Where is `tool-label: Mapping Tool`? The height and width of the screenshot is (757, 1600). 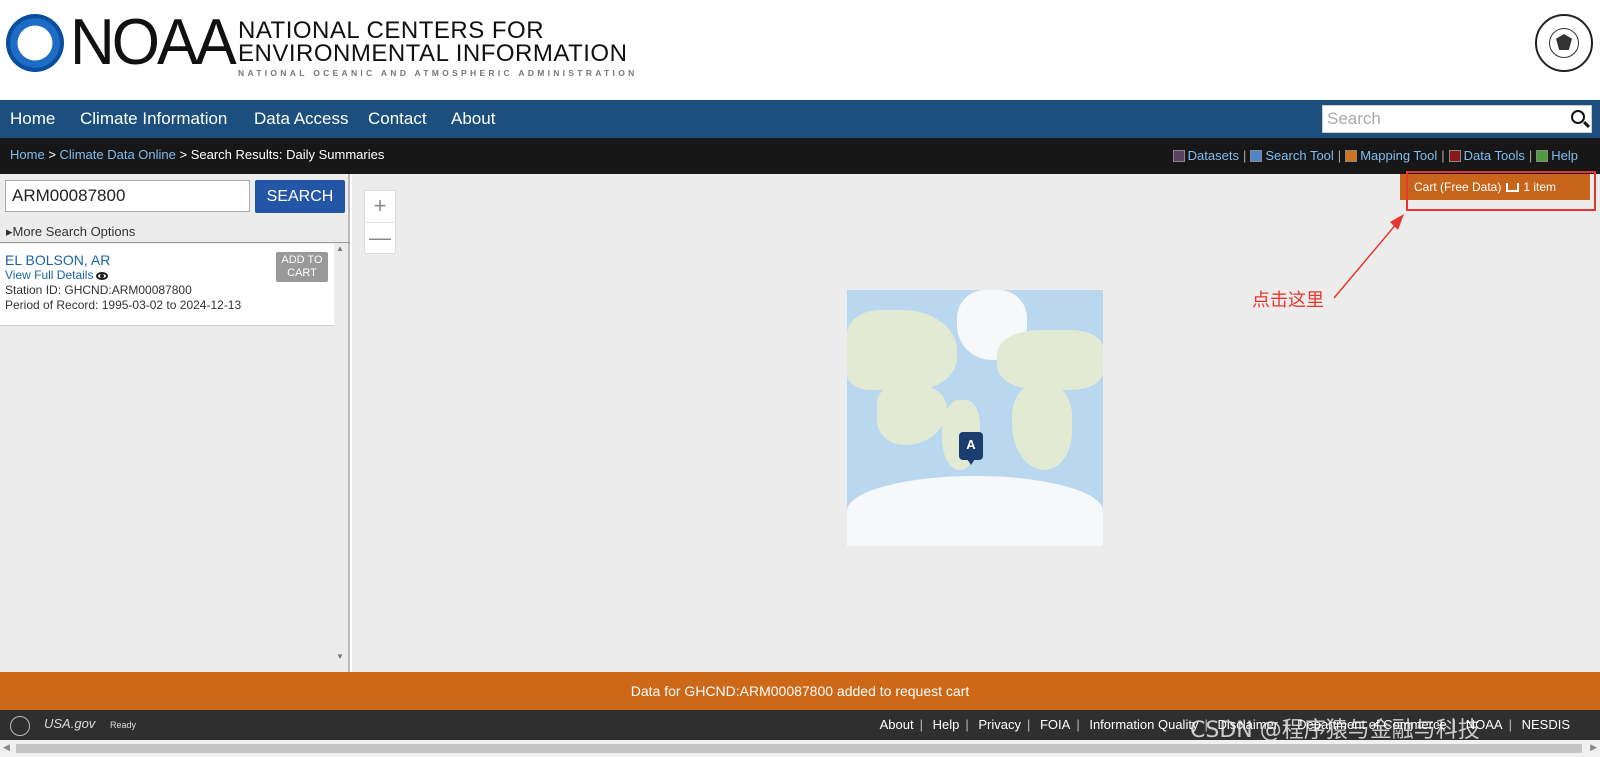
tool-label: Mapping Tool is located at coordinates (1399, 155).